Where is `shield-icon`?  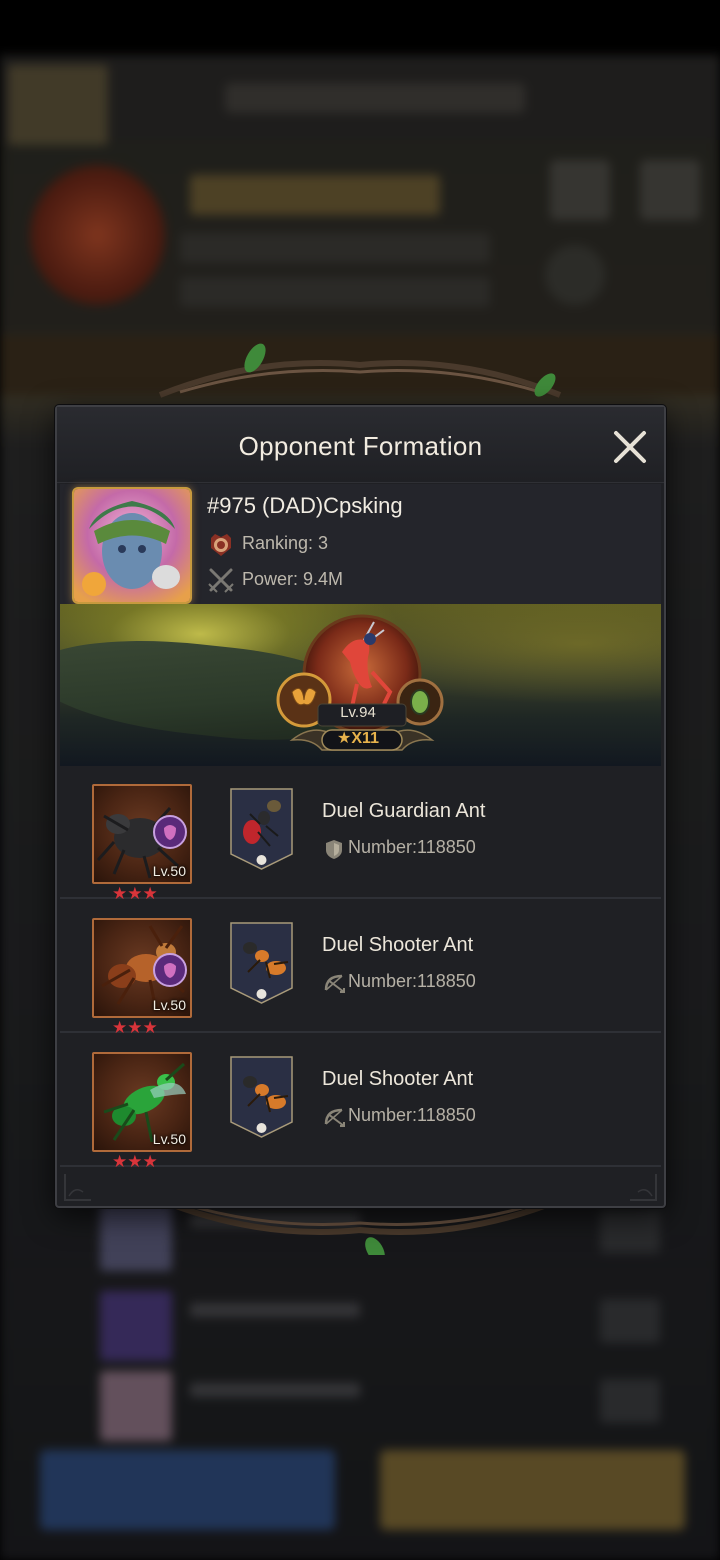
shield-icon is located at coordinates (334, 849).